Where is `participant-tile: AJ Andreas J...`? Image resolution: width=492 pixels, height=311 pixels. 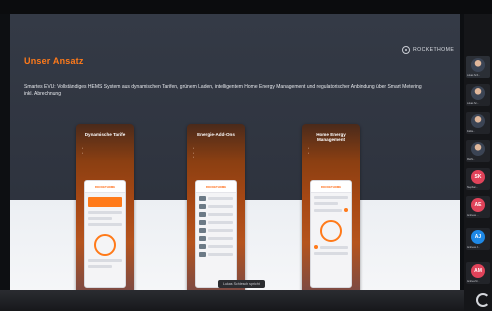
participant-tile: AJ Andreas J... is located at coordinates (478, 239).